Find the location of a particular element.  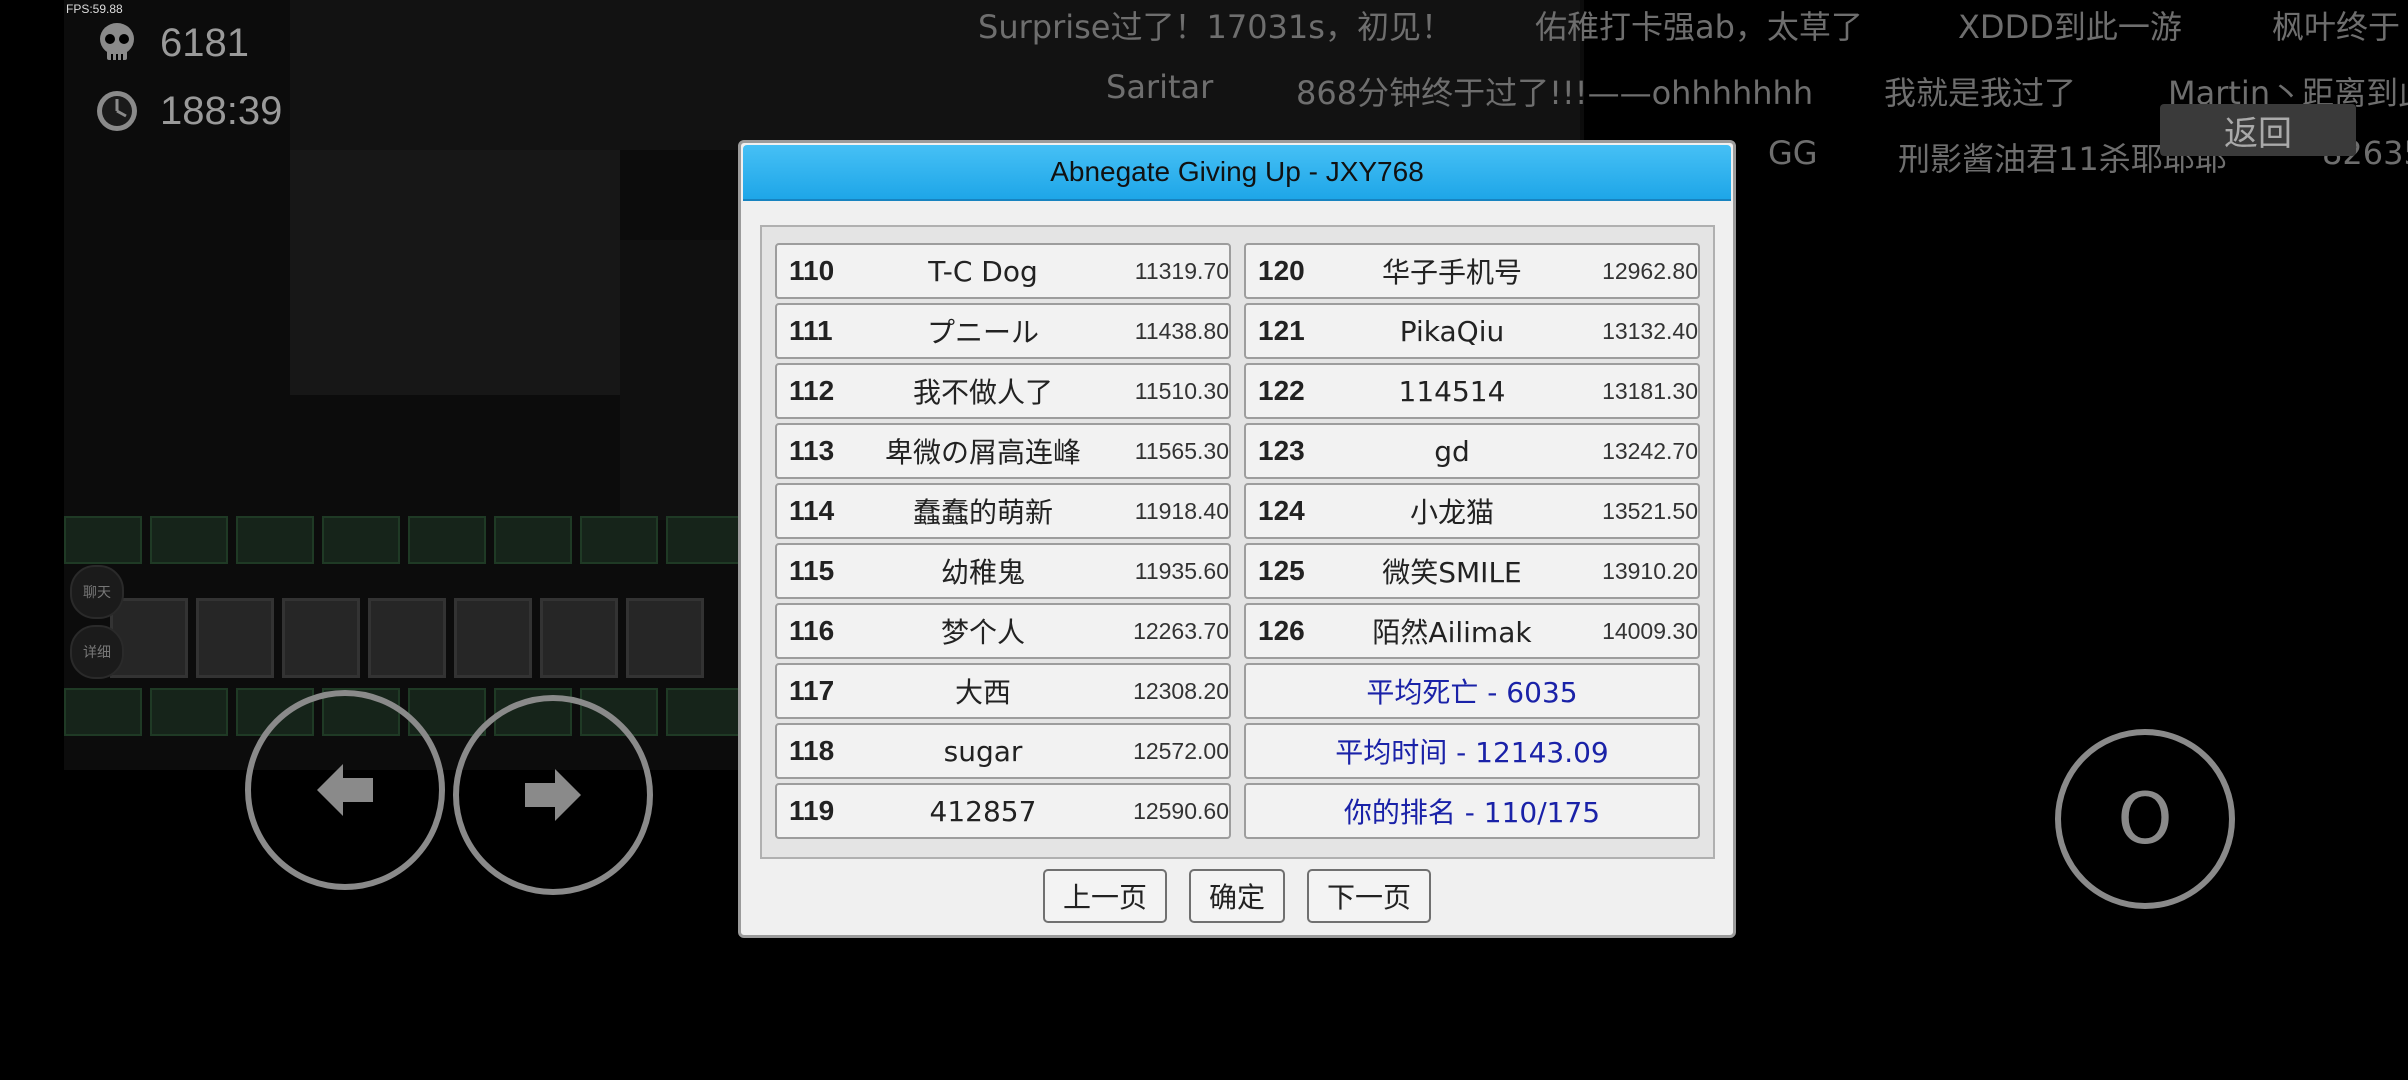

player-name: 小龙猫 is located at coordinates (1451, 512).